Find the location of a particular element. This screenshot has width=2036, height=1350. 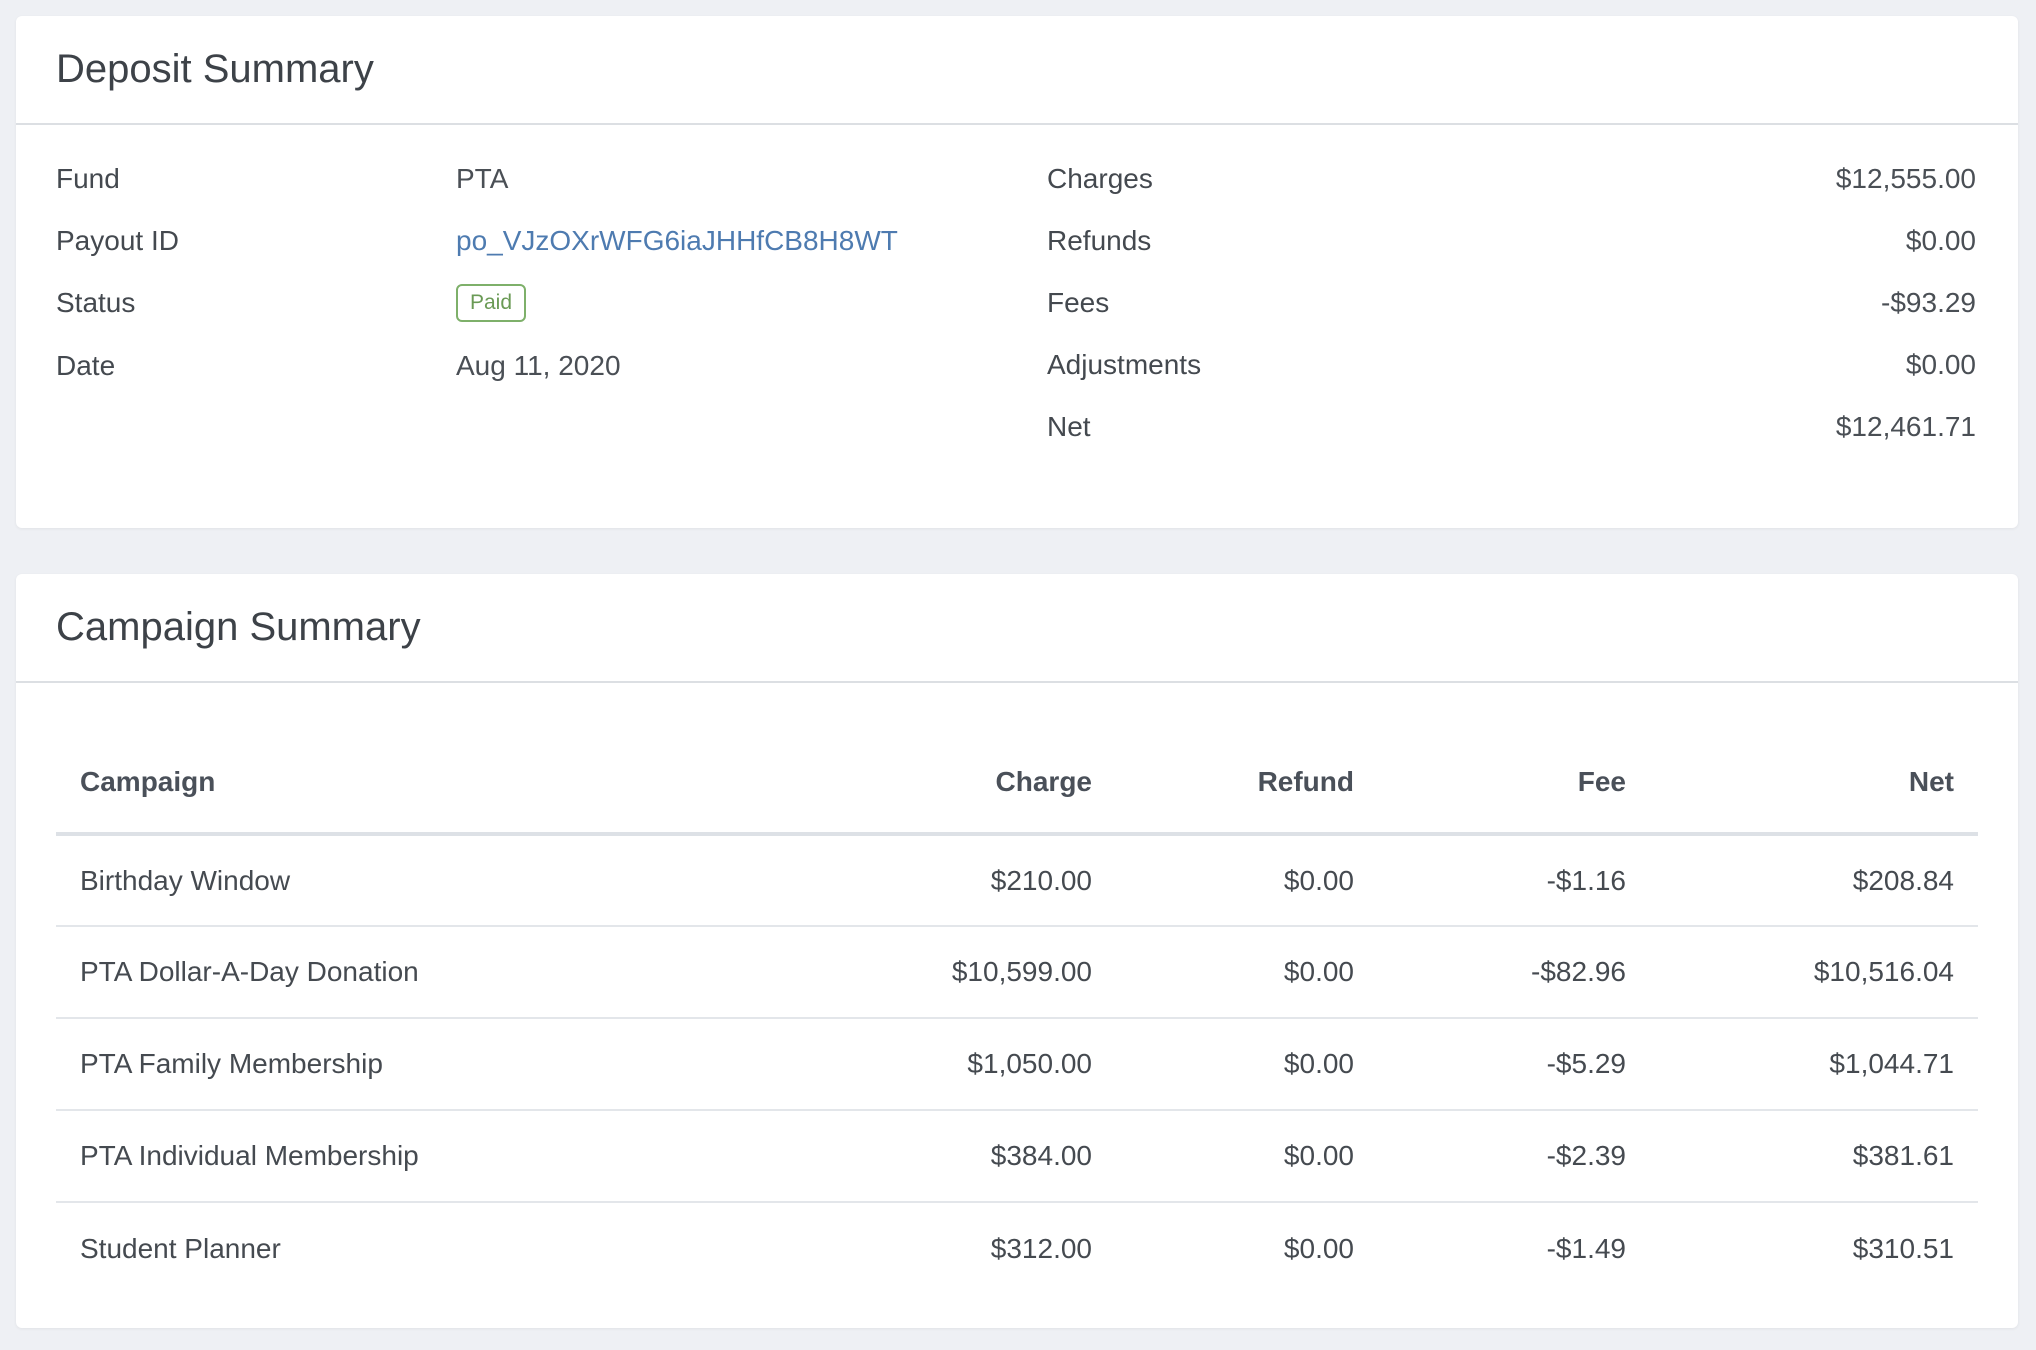

net-cell: $1,044.71 is located at coordinates (1814, 1064).